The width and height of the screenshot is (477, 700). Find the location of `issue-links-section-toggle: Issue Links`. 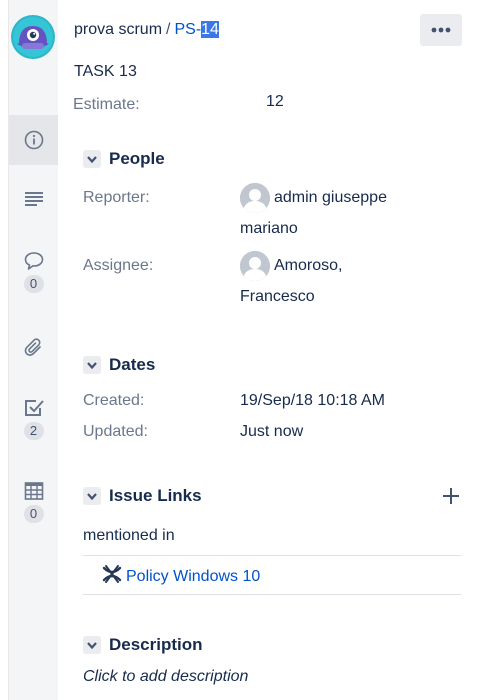

issue-links-section-toggle: Issue Links is located at coordinates (142, 496).